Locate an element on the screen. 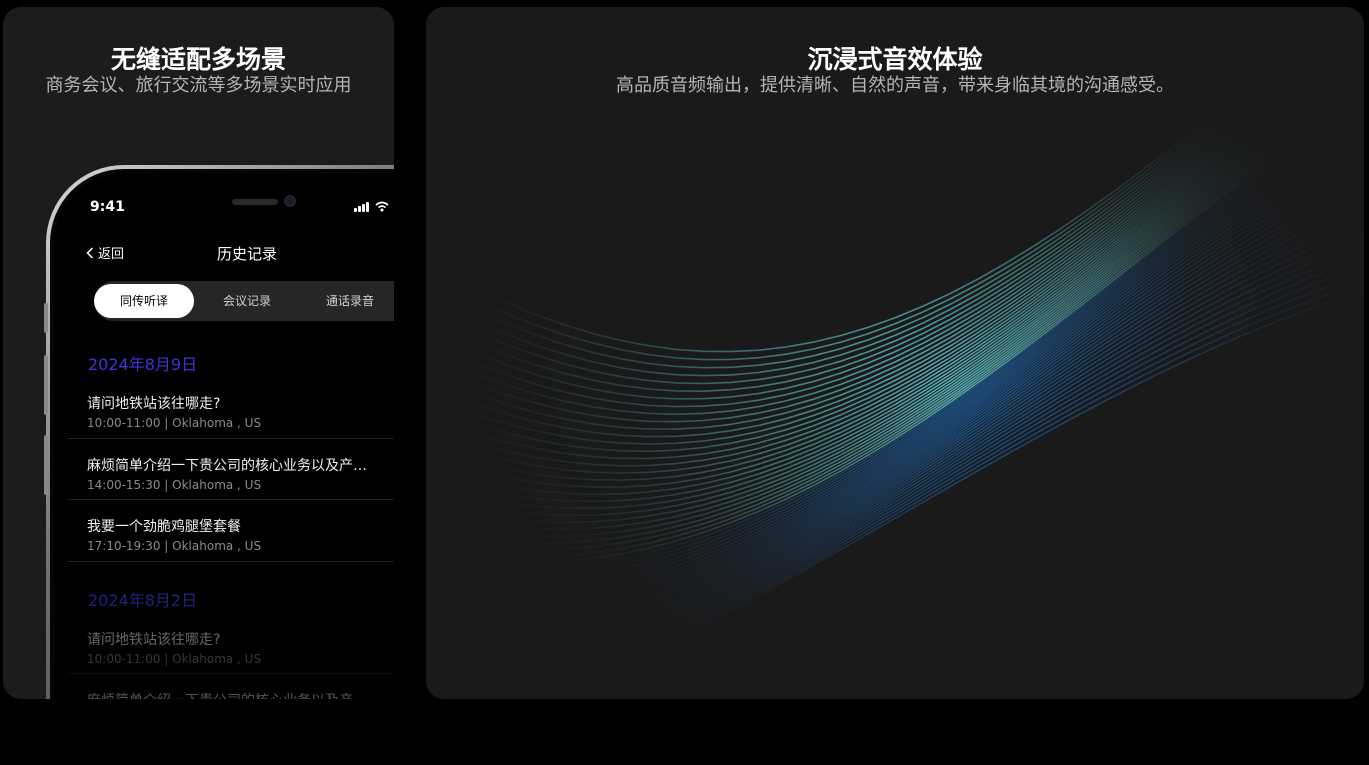  status-time: 9:41 is located at coordinates (107, 207).